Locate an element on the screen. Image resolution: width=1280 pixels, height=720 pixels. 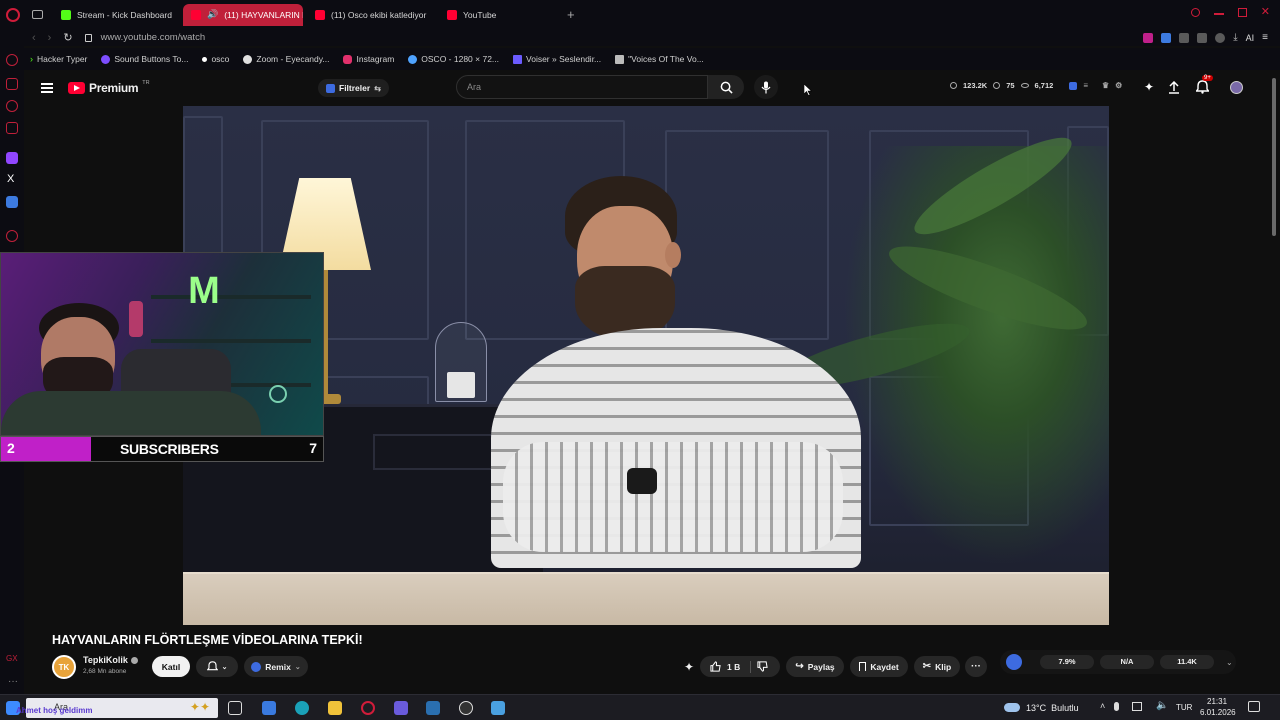
voice-search-button is located at coordinates (766, 87).